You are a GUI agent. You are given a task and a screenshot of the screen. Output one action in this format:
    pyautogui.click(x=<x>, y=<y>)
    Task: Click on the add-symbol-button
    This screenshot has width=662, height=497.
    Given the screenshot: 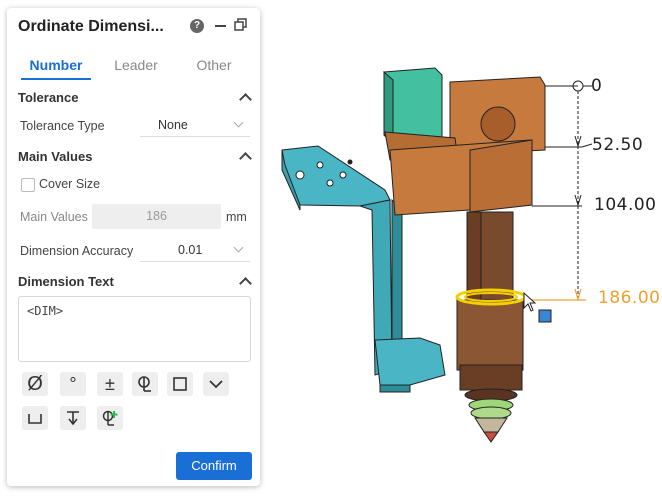 What is the action you would take?
    pyautogui.click(x=110, y=418)
    